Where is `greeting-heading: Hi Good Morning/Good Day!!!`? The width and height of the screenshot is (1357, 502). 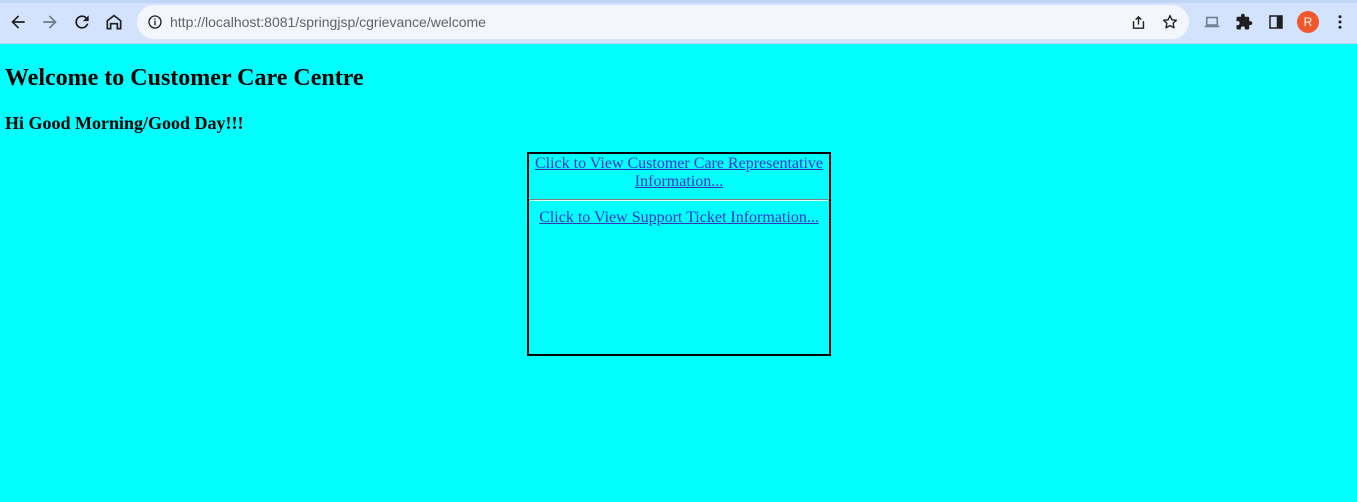
greeting-heading: Hi Good Morning/Good Day!!! is located at coordinates (124, 123).